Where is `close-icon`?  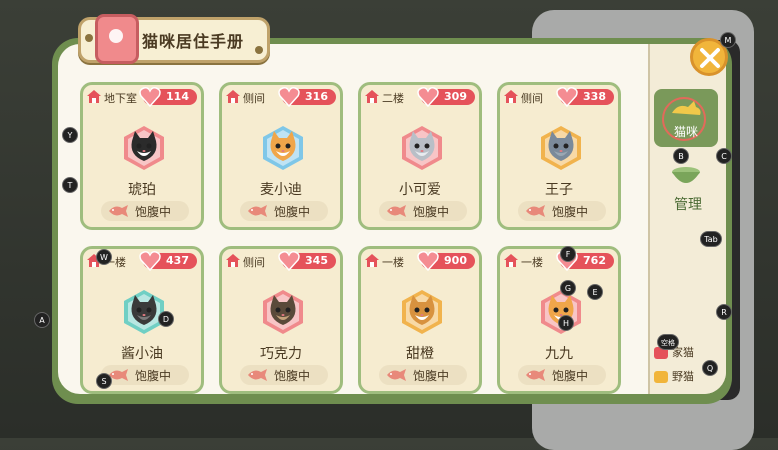
close-icon is located at coordinates (710, 58).